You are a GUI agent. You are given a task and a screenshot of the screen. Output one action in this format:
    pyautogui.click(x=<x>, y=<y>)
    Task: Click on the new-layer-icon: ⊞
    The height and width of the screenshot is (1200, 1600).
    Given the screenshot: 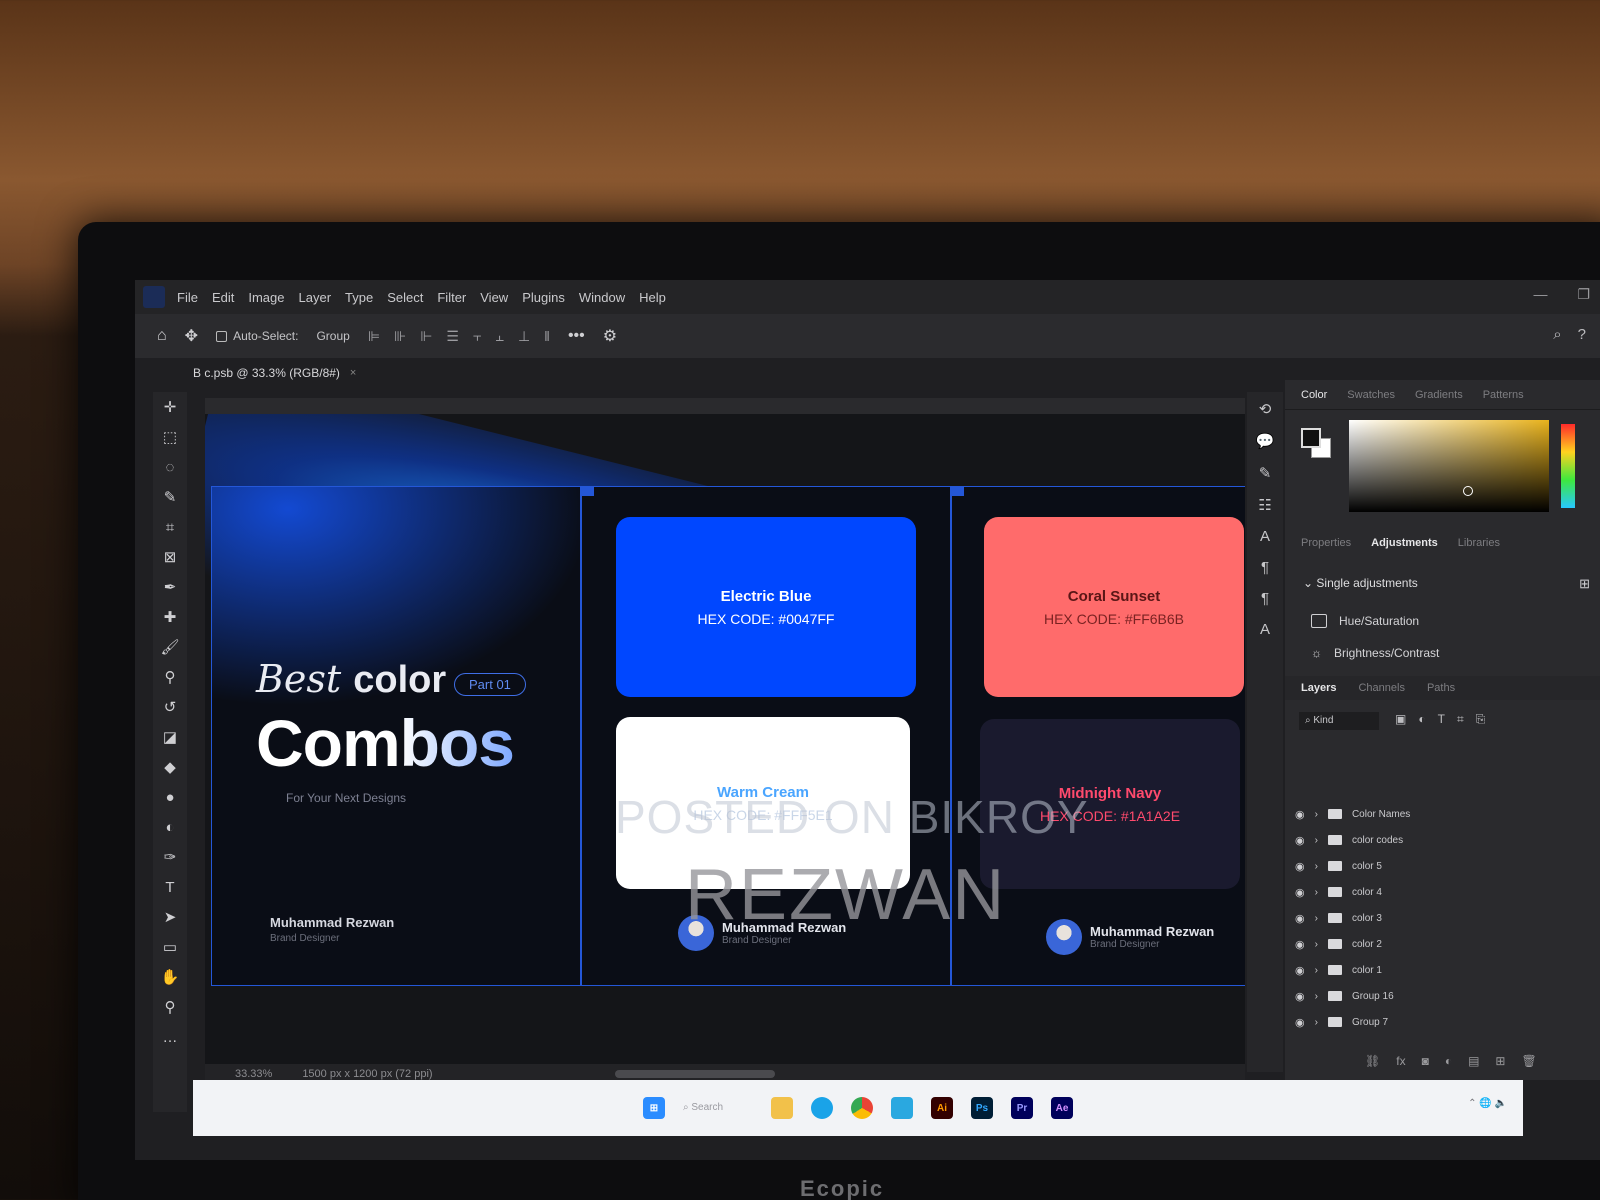 What is the action you would take?
    pyautogui.click(x=1500, y=1061)
    